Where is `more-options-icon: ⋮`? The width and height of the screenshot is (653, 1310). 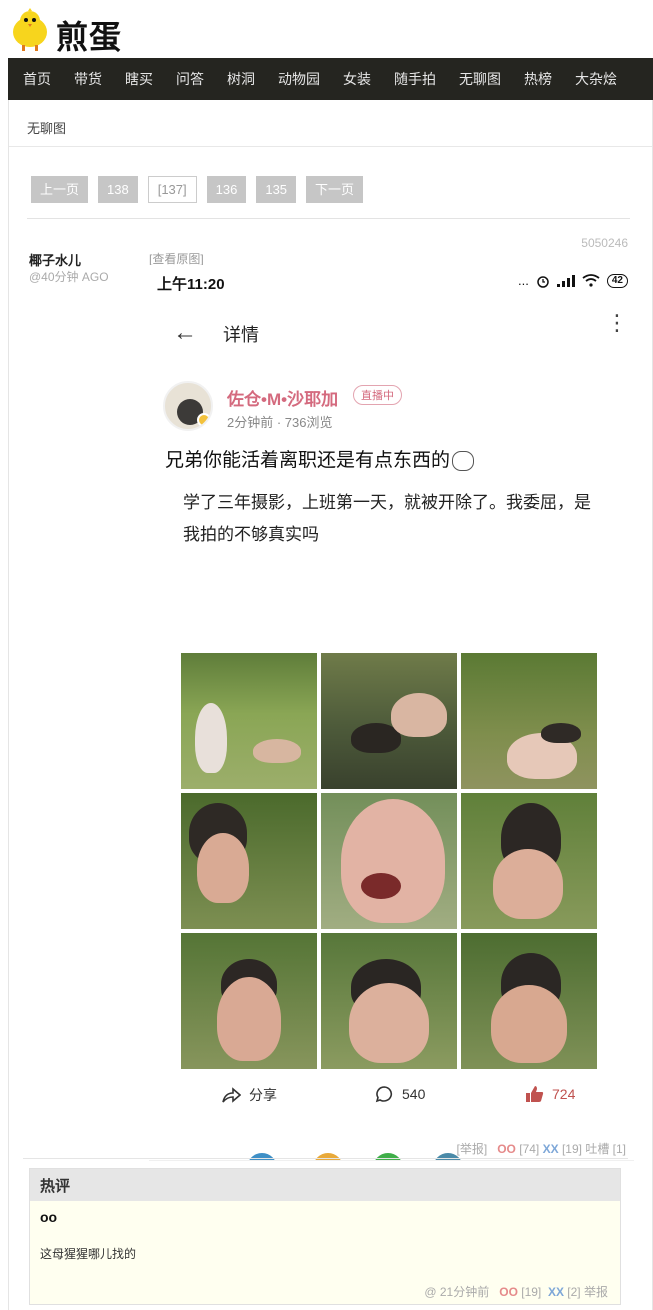 more-options-icon: ⋮ is located at coordinates (617, 322).